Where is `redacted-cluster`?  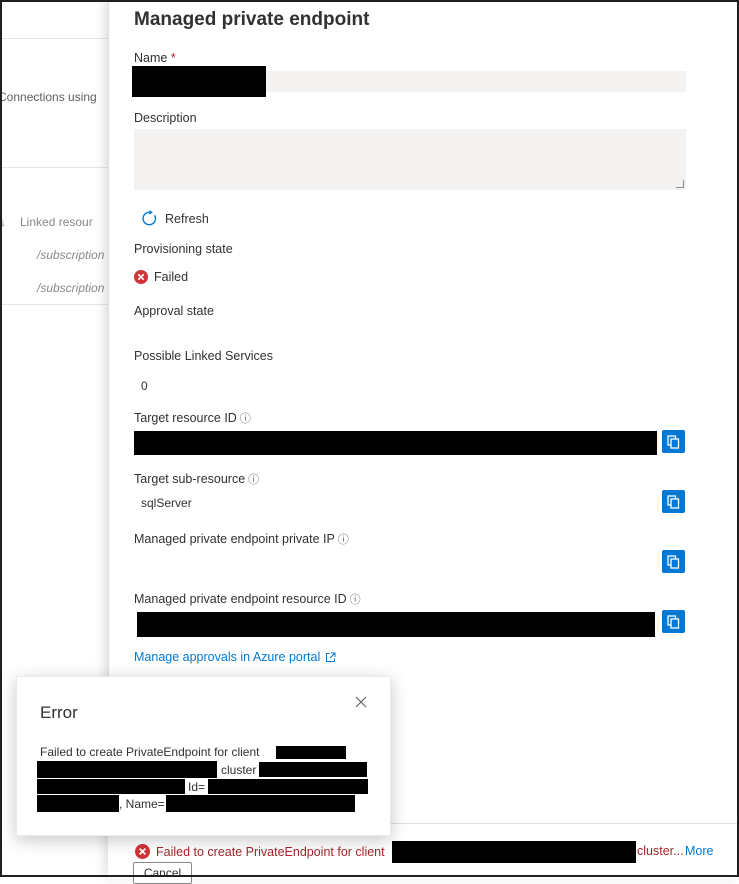
redacted-cluster is located at coordinates (313, 769).